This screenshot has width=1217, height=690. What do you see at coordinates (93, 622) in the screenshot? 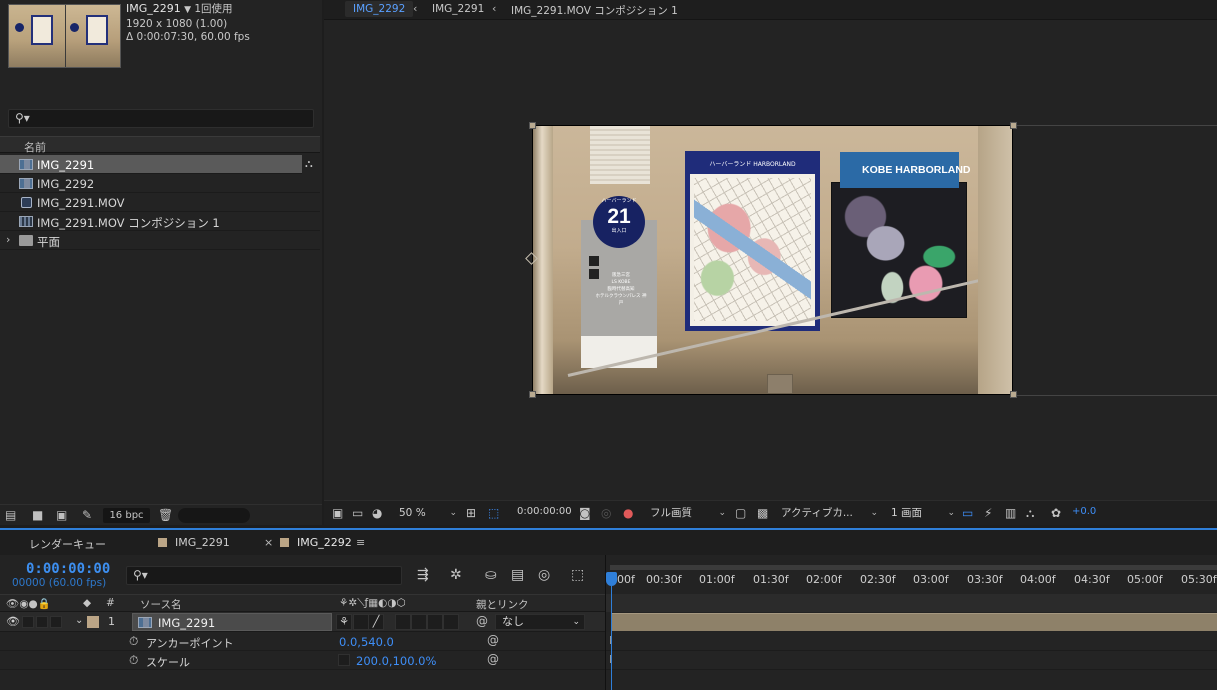
I see `label-color-swatch` at bounding box center [93, 622].